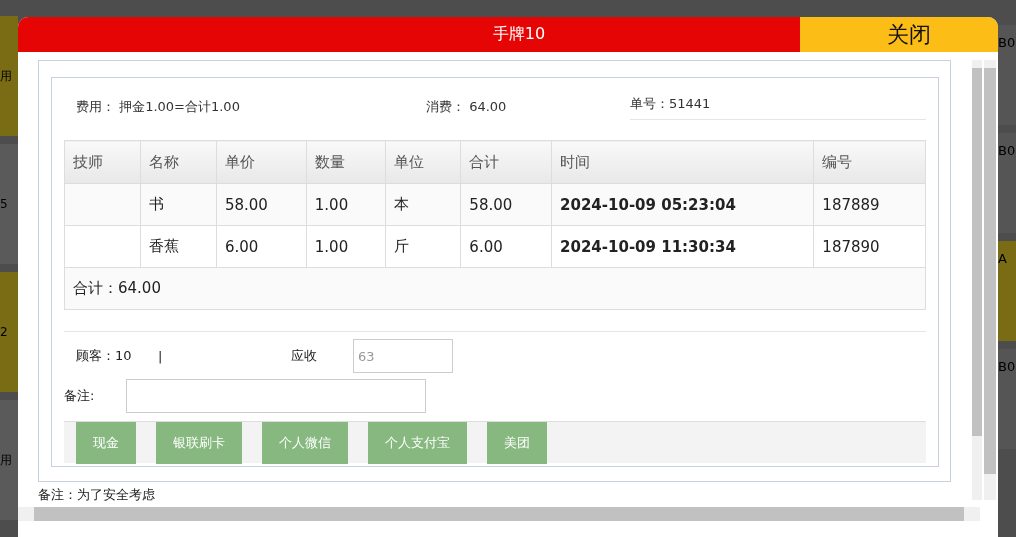 The width and height of the screenshot is (1016, 537). I want to click on column-header: 技师, so click(102, 162).